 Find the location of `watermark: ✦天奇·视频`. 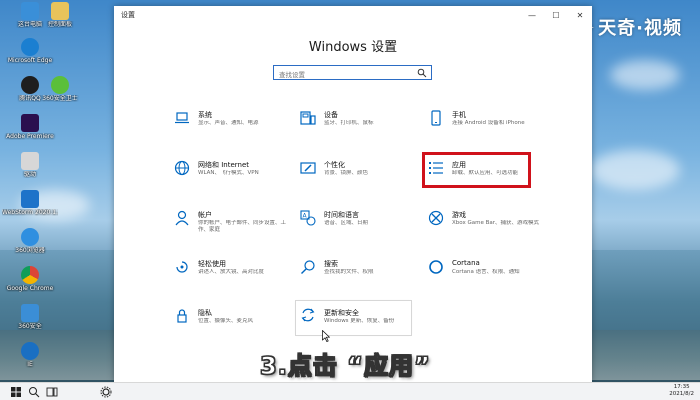

watermark: ✦天奇·视频 is located at coordinates (631, 27).